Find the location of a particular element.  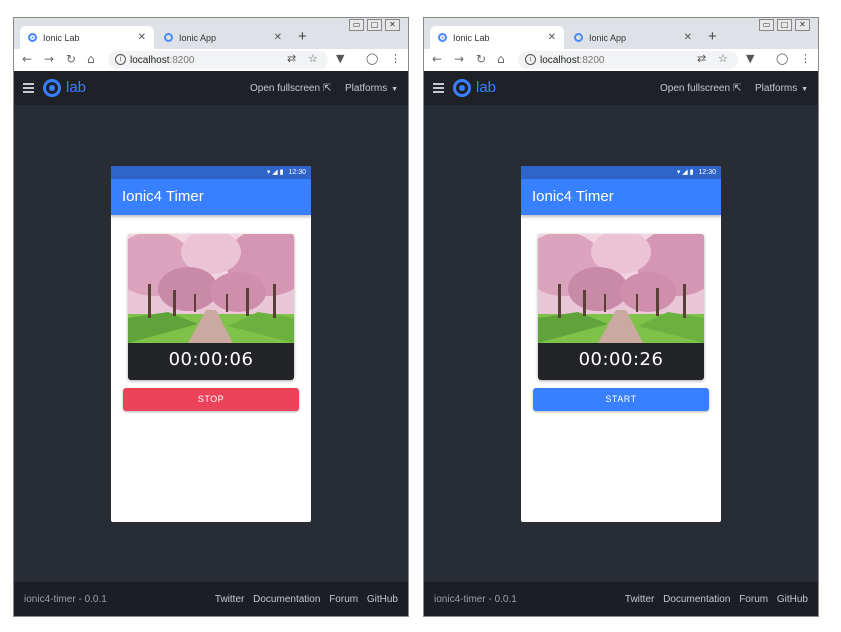

ionic-logo-icon is located at coordinates (462, 88).